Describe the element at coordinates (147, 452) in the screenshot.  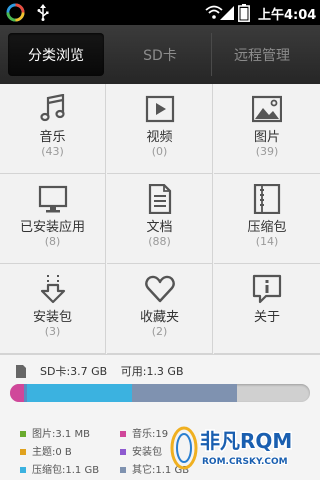
I see `legend-text: 安装包` at that location.